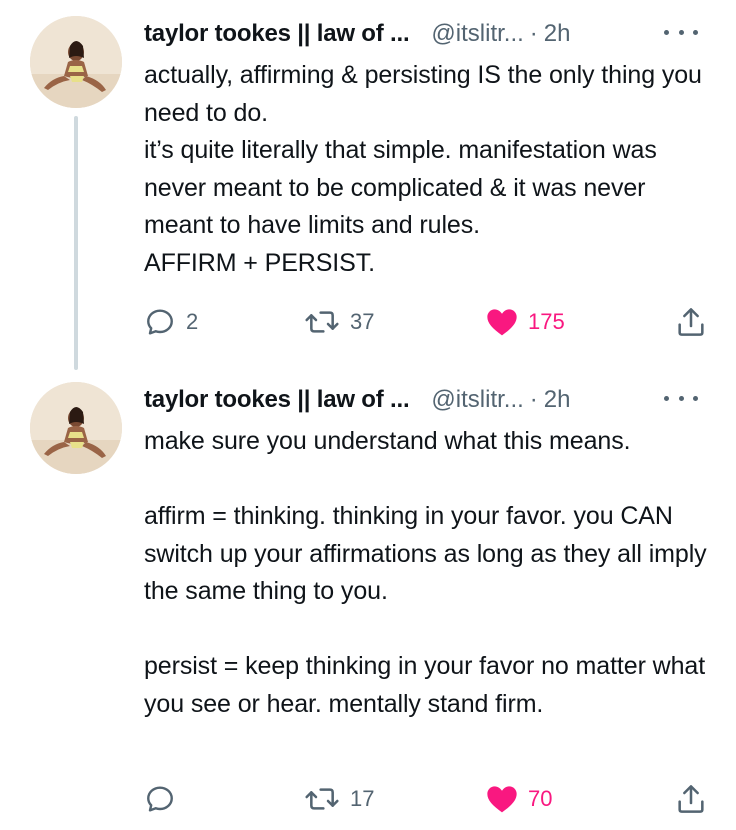 The width and height of the screenshot is (736, 830). Describe the element at coordinates (546, 321) in the screenshot. I see `like-count: 175` at that location.